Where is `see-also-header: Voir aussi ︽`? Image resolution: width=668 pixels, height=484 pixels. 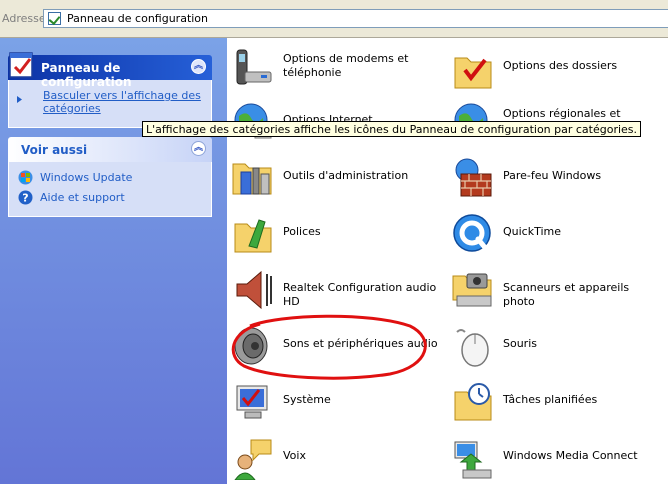
see-also-header: Voir aussi ︽ is located at coordinates (110, 149).